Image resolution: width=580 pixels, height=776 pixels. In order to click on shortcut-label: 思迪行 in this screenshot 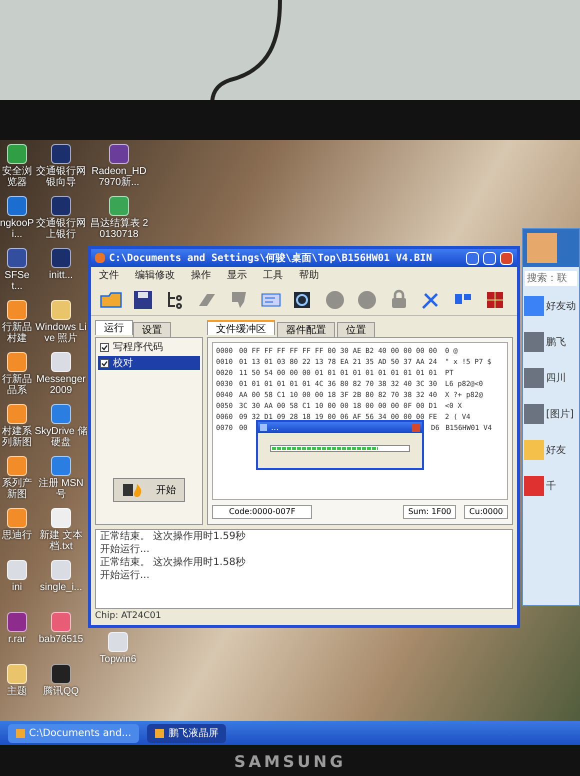, I will do `click(17, 535)`.